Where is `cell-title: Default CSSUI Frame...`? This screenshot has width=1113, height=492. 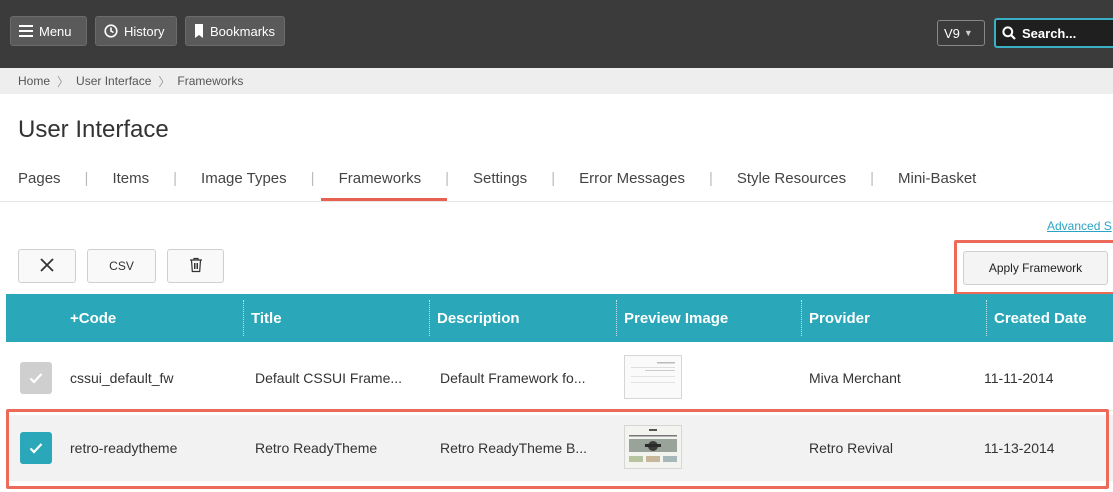 cell-title: Default CSSUI Frame... is located at coordinates (329, 378).